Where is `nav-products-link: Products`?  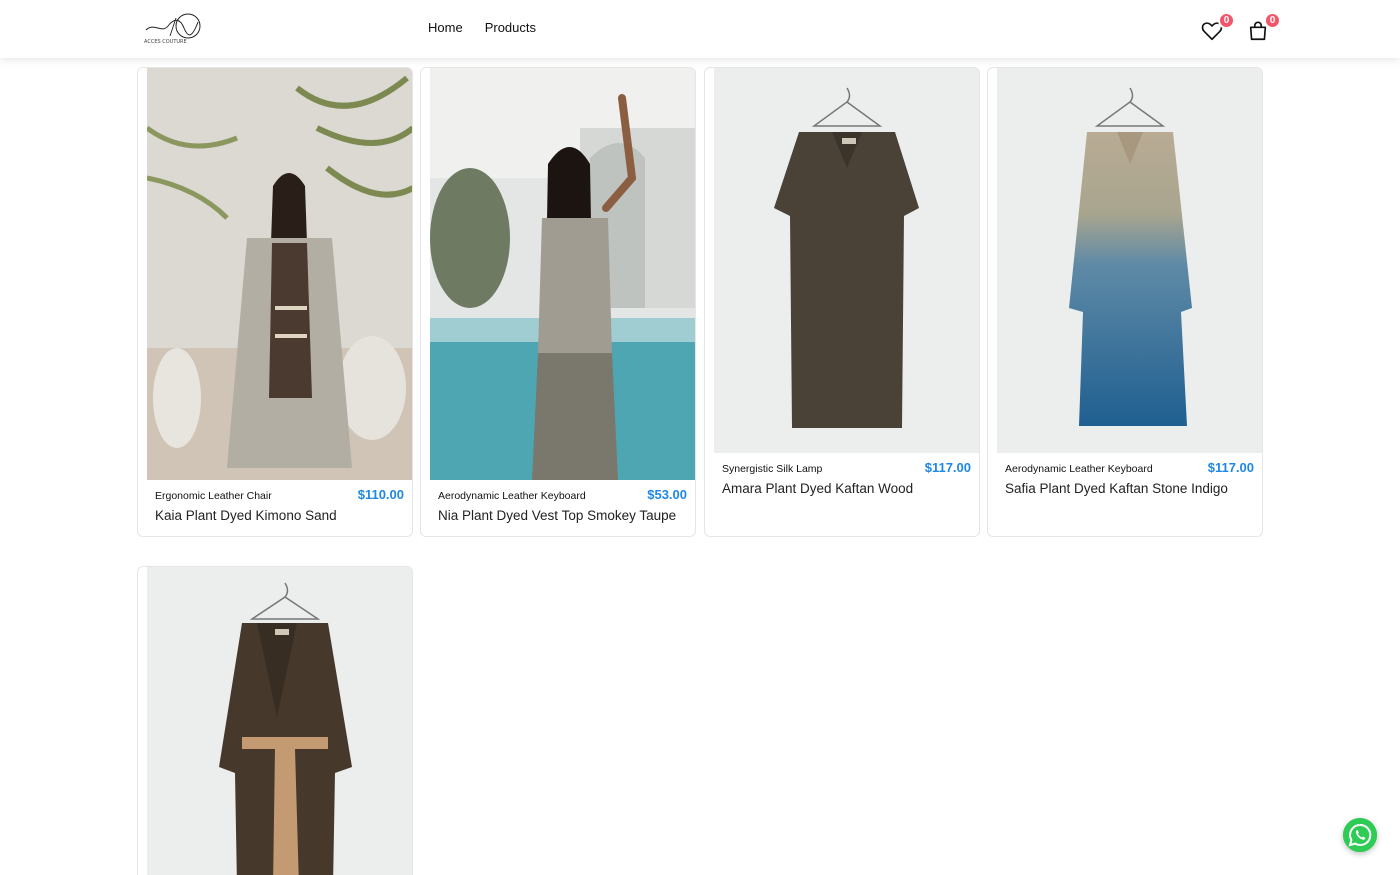 nav-products-link: Products is located at coordinates (510, 27).